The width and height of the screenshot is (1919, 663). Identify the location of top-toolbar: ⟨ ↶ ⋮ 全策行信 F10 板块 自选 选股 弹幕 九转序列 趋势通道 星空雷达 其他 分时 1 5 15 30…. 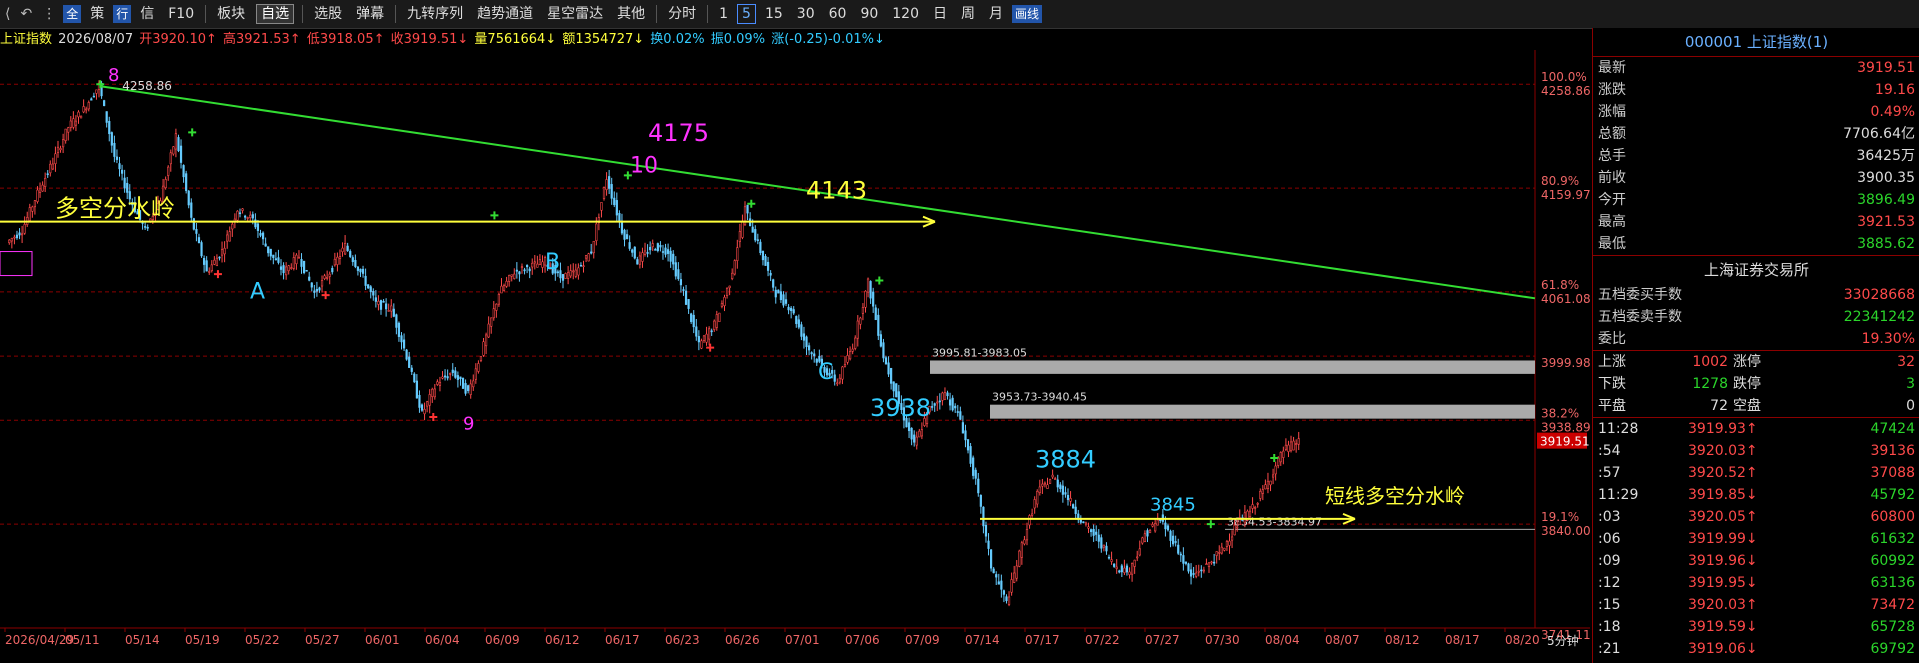
(959, 14).